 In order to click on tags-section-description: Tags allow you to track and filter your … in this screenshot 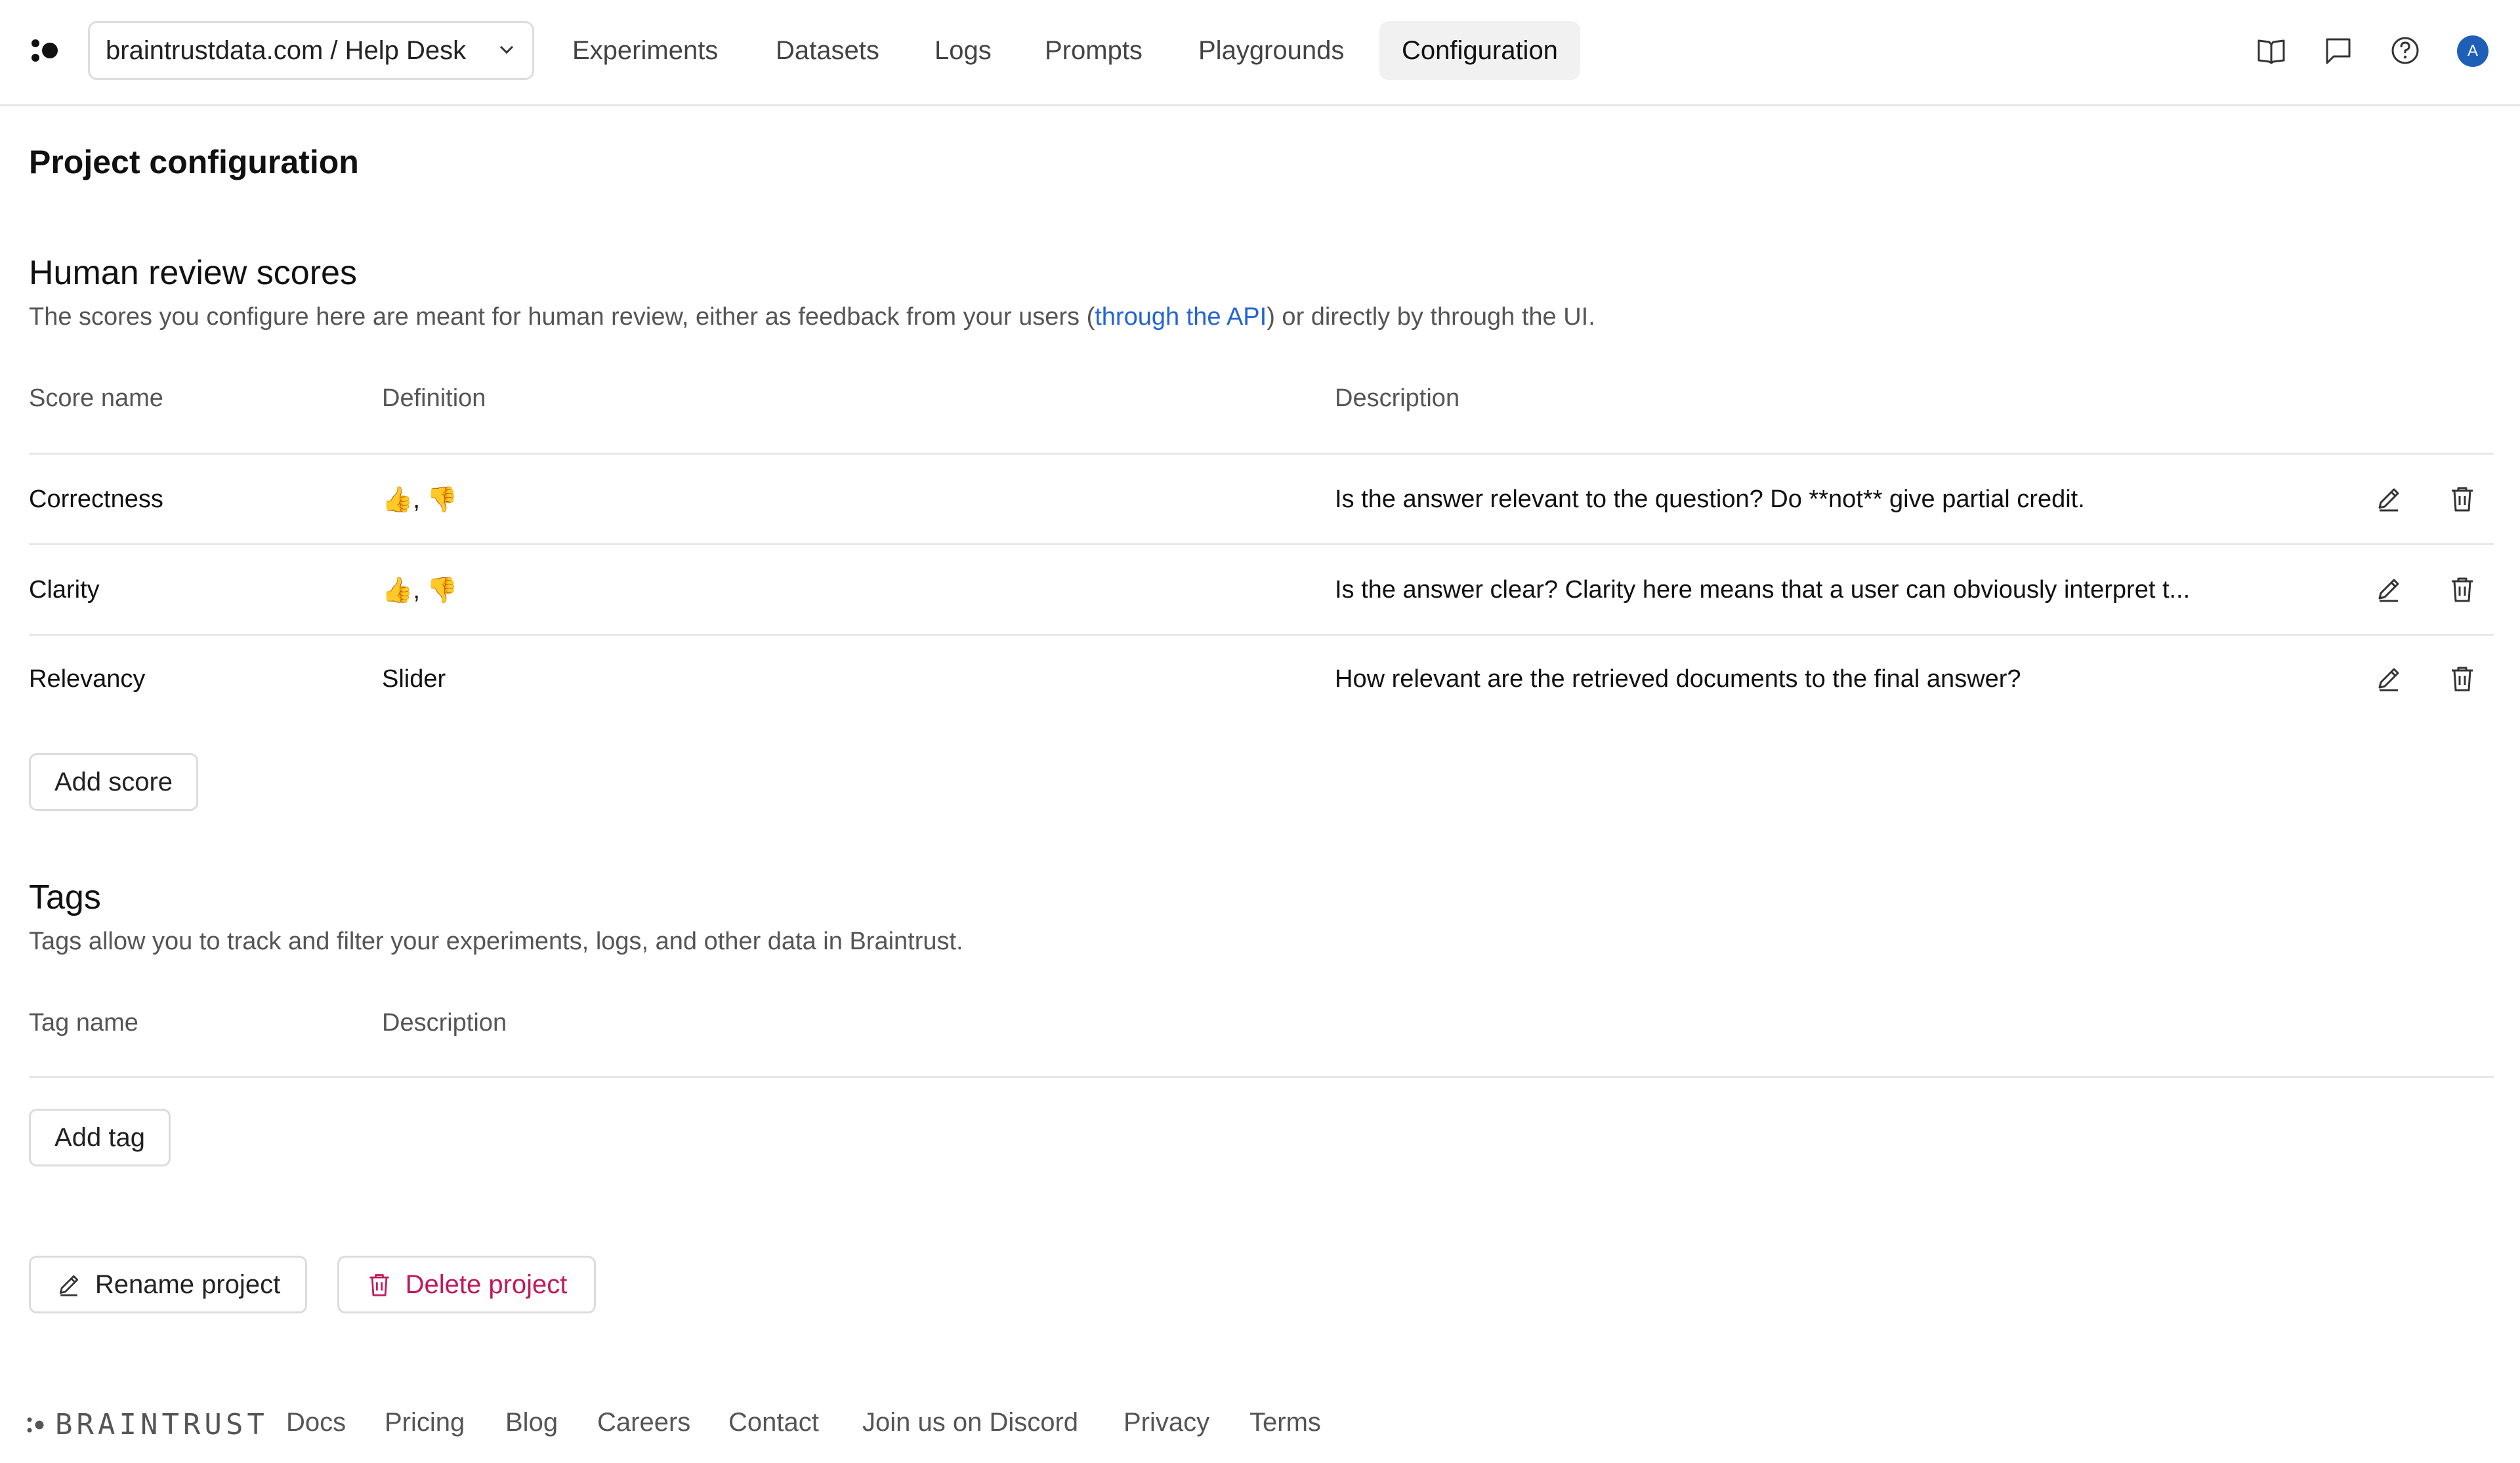, I will do `click(496, 942)`.